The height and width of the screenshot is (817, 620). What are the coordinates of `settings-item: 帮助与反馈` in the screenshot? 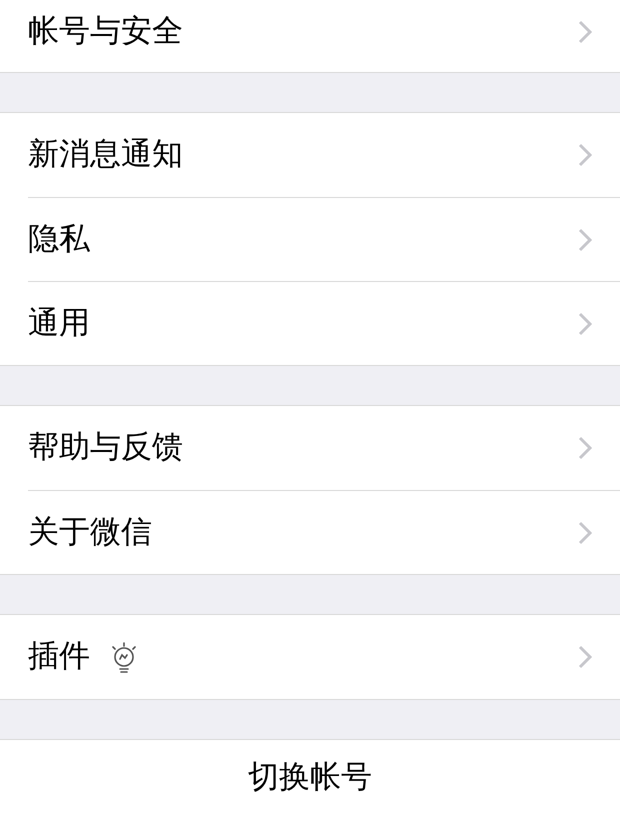 It's located at (324, 448).